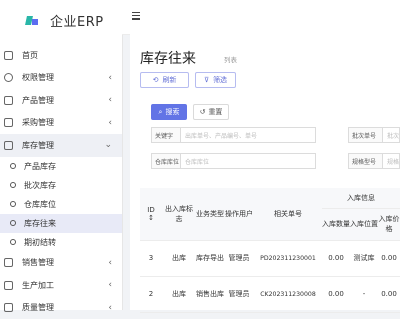  I want to click on sidebar-item-label: 首页, so click(67, 55).